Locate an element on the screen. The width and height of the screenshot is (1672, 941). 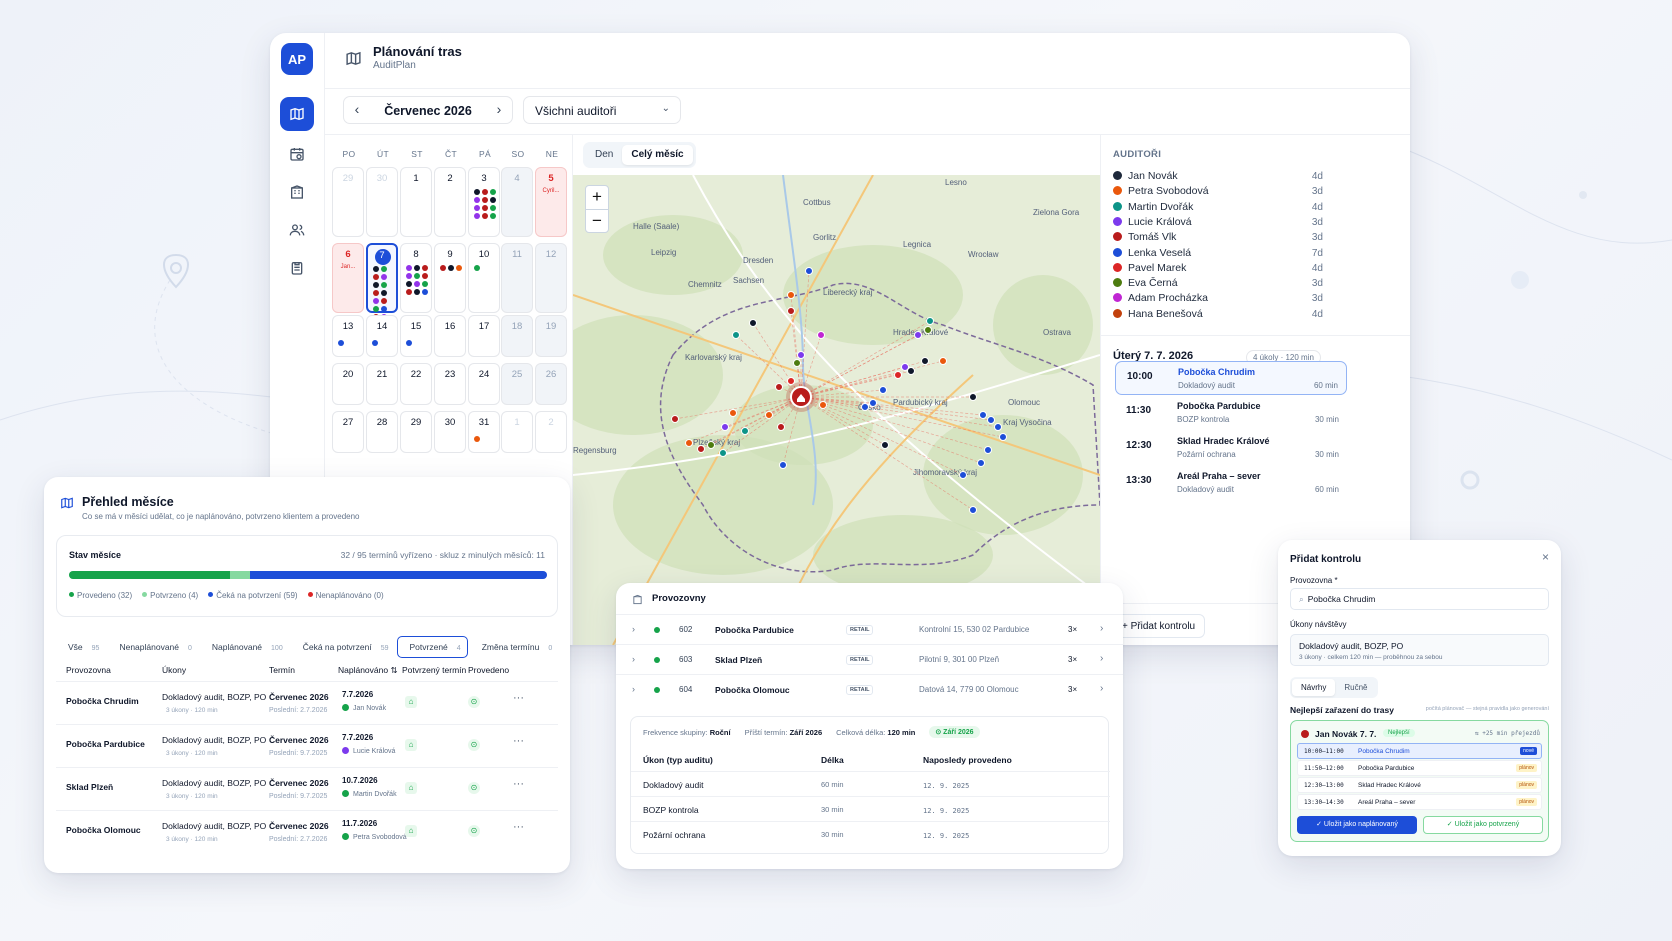
next-month-button: › is located at coordinates (499, 109).